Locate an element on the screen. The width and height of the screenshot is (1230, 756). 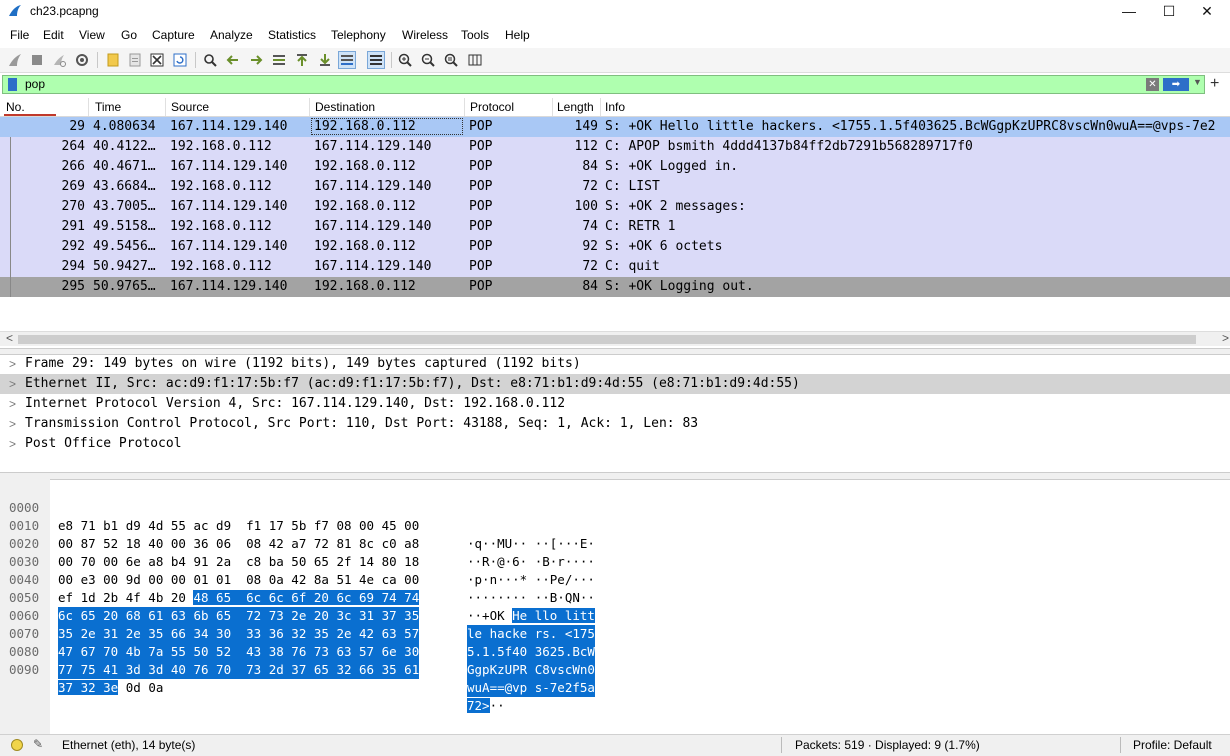
resize-columns-icon is located at coordinates (475, 60).